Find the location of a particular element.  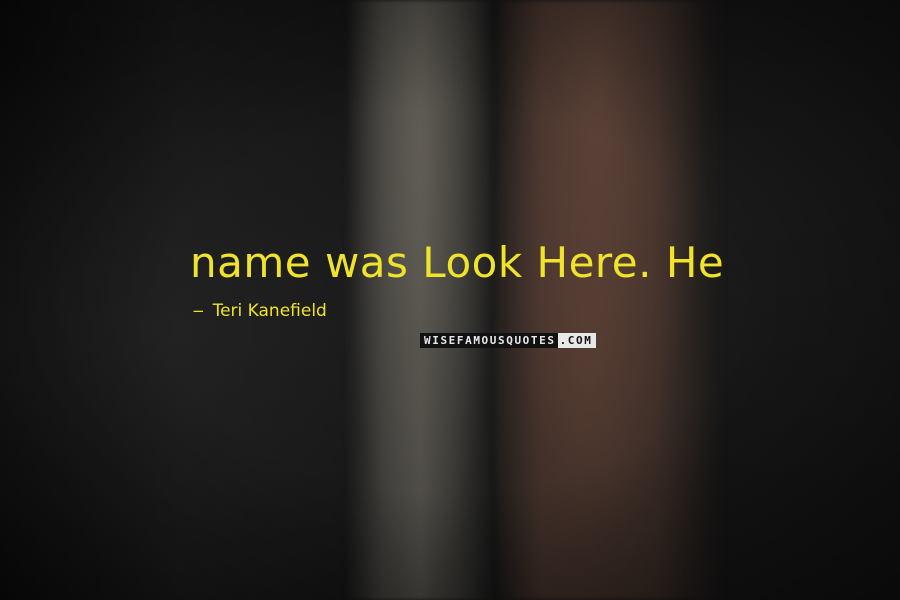

author-dash: − is located at coordinates (198, 310).